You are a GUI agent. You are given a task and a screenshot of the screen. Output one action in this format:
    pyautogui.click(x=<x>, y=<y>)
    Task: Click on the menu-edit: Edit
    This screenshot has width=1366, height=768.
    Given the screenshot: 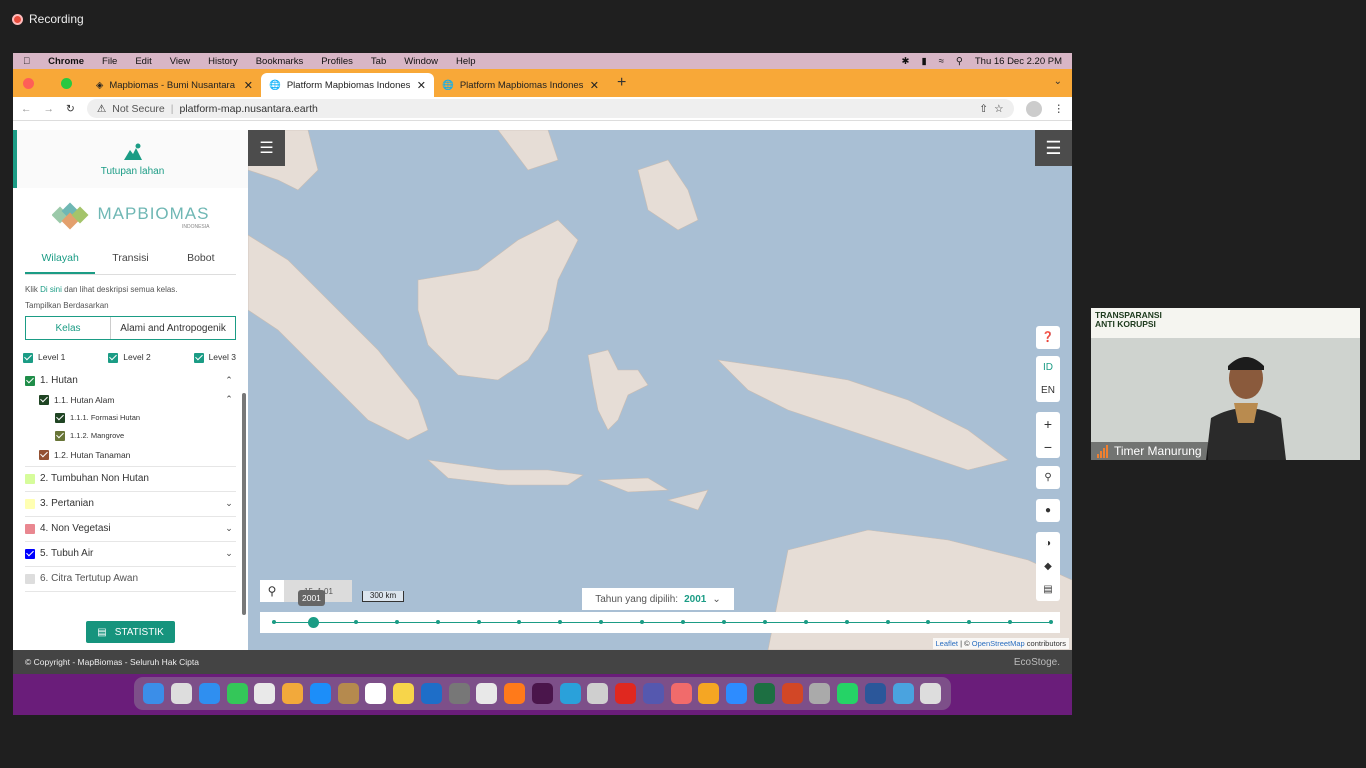 What is the action you would take?
    pyautogui.click(x=143, y=61)
    